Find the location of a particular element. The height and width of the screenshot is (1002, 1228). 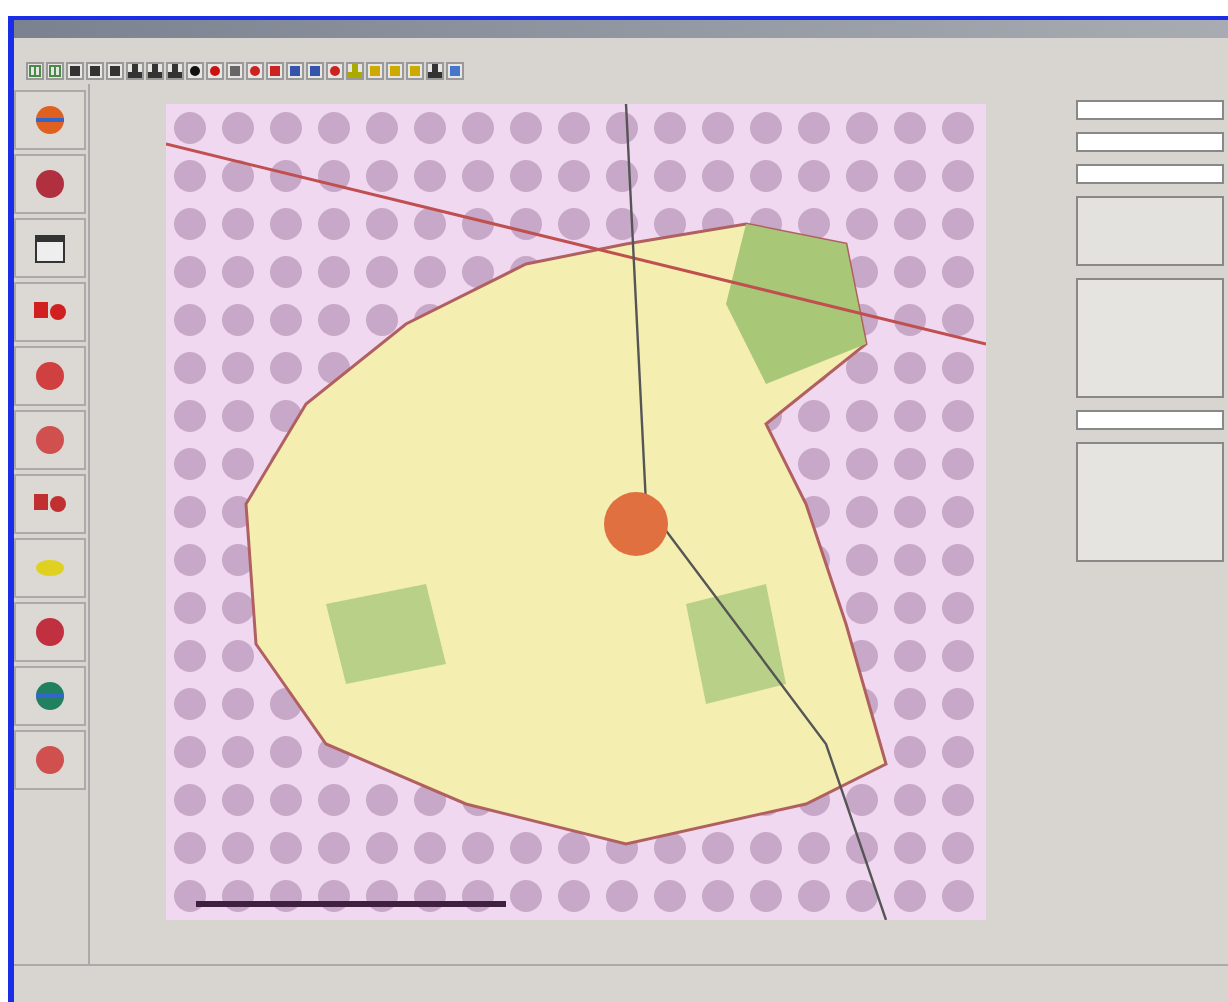

sidebar-button is located at coordinates (50, 248).